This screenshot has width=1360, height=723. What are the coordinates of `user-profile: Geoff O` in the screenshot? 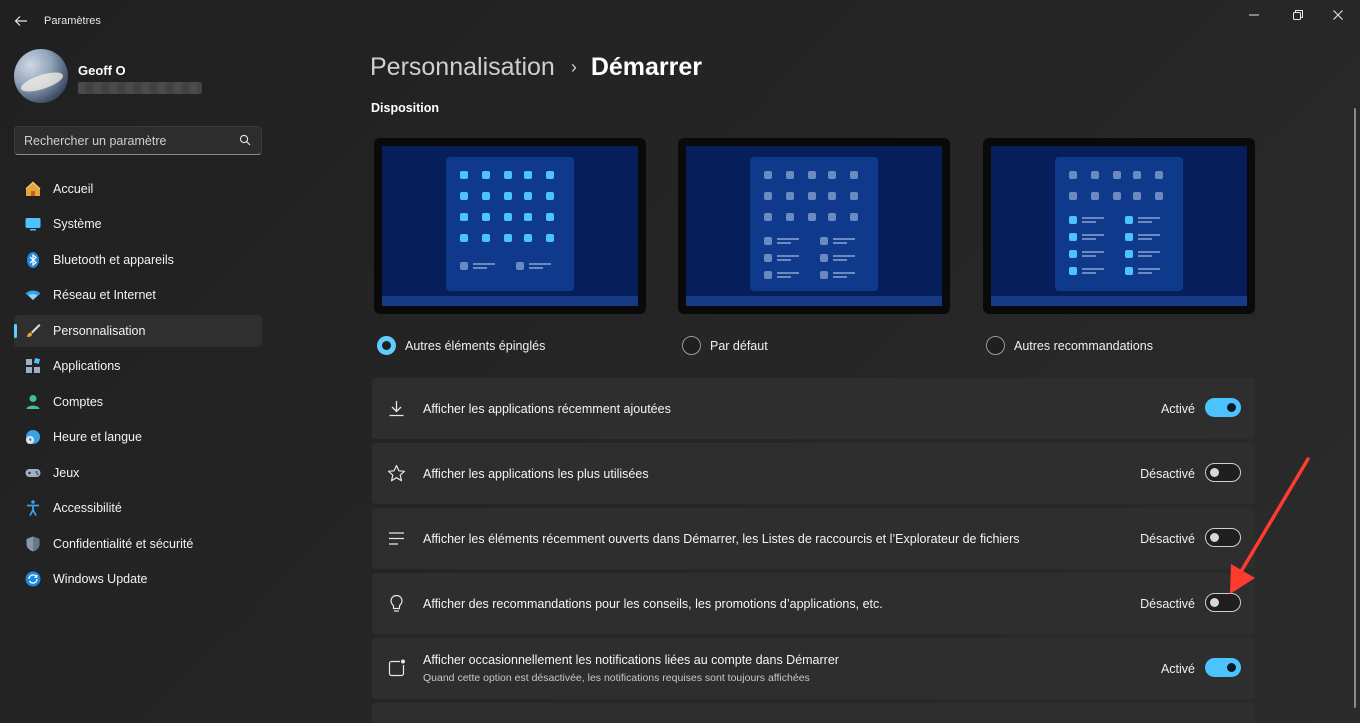 It's located at (139, 76).